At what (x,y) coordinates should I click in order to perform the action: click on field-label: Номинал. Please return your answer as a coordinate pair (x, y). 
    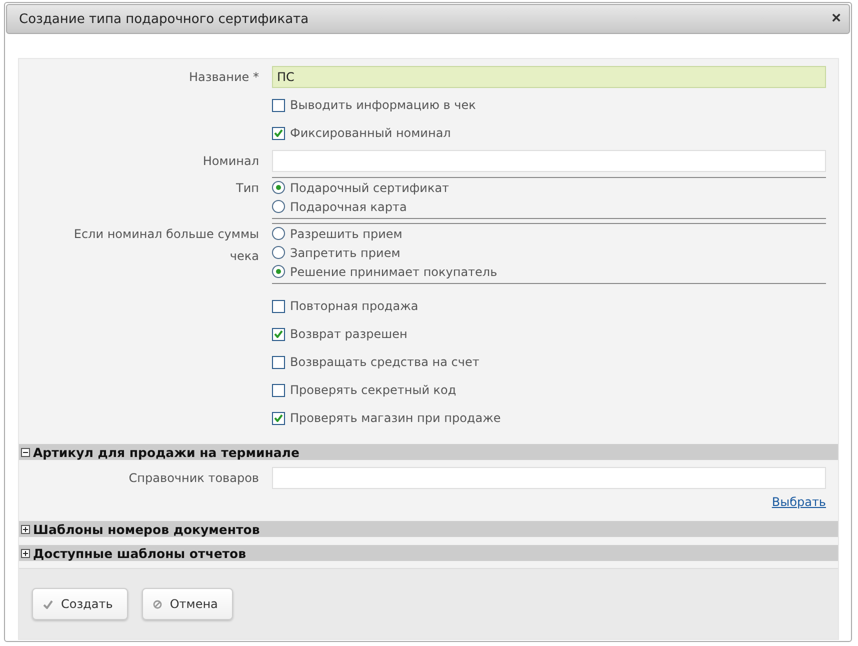
    Looking at the image, I should click on (230, 161).